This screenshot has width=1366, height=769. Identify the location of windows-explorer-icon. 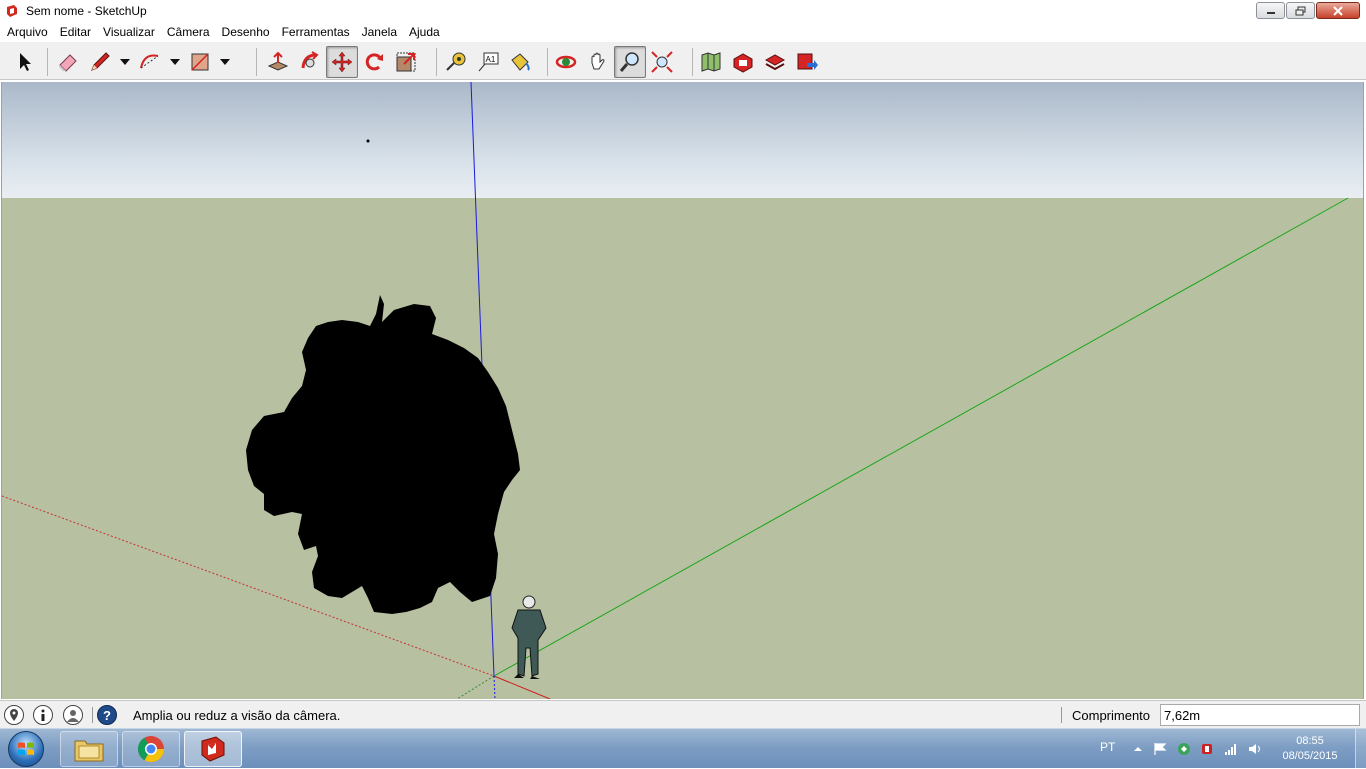
(89, 751).